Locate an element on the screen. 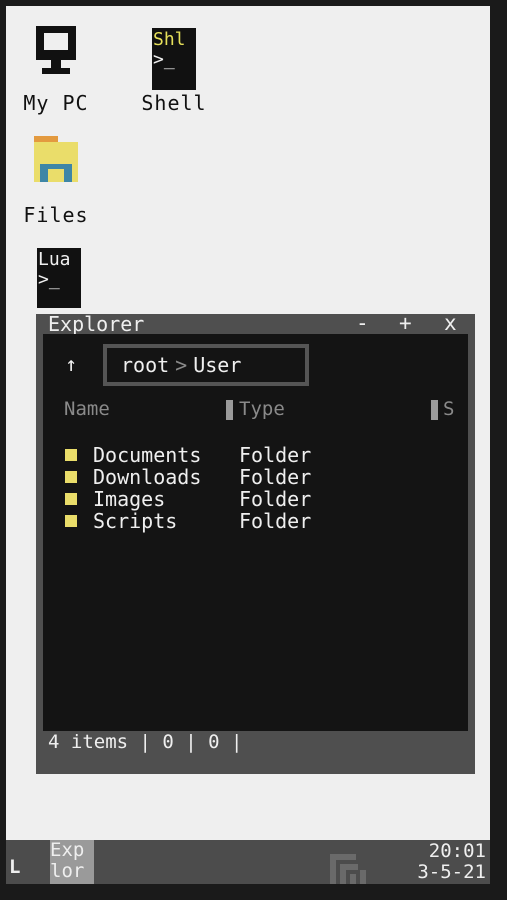 Image resolution: width=507 pixels, height=900 pixels. maximize-button: + is located at coordinates (405, 323).